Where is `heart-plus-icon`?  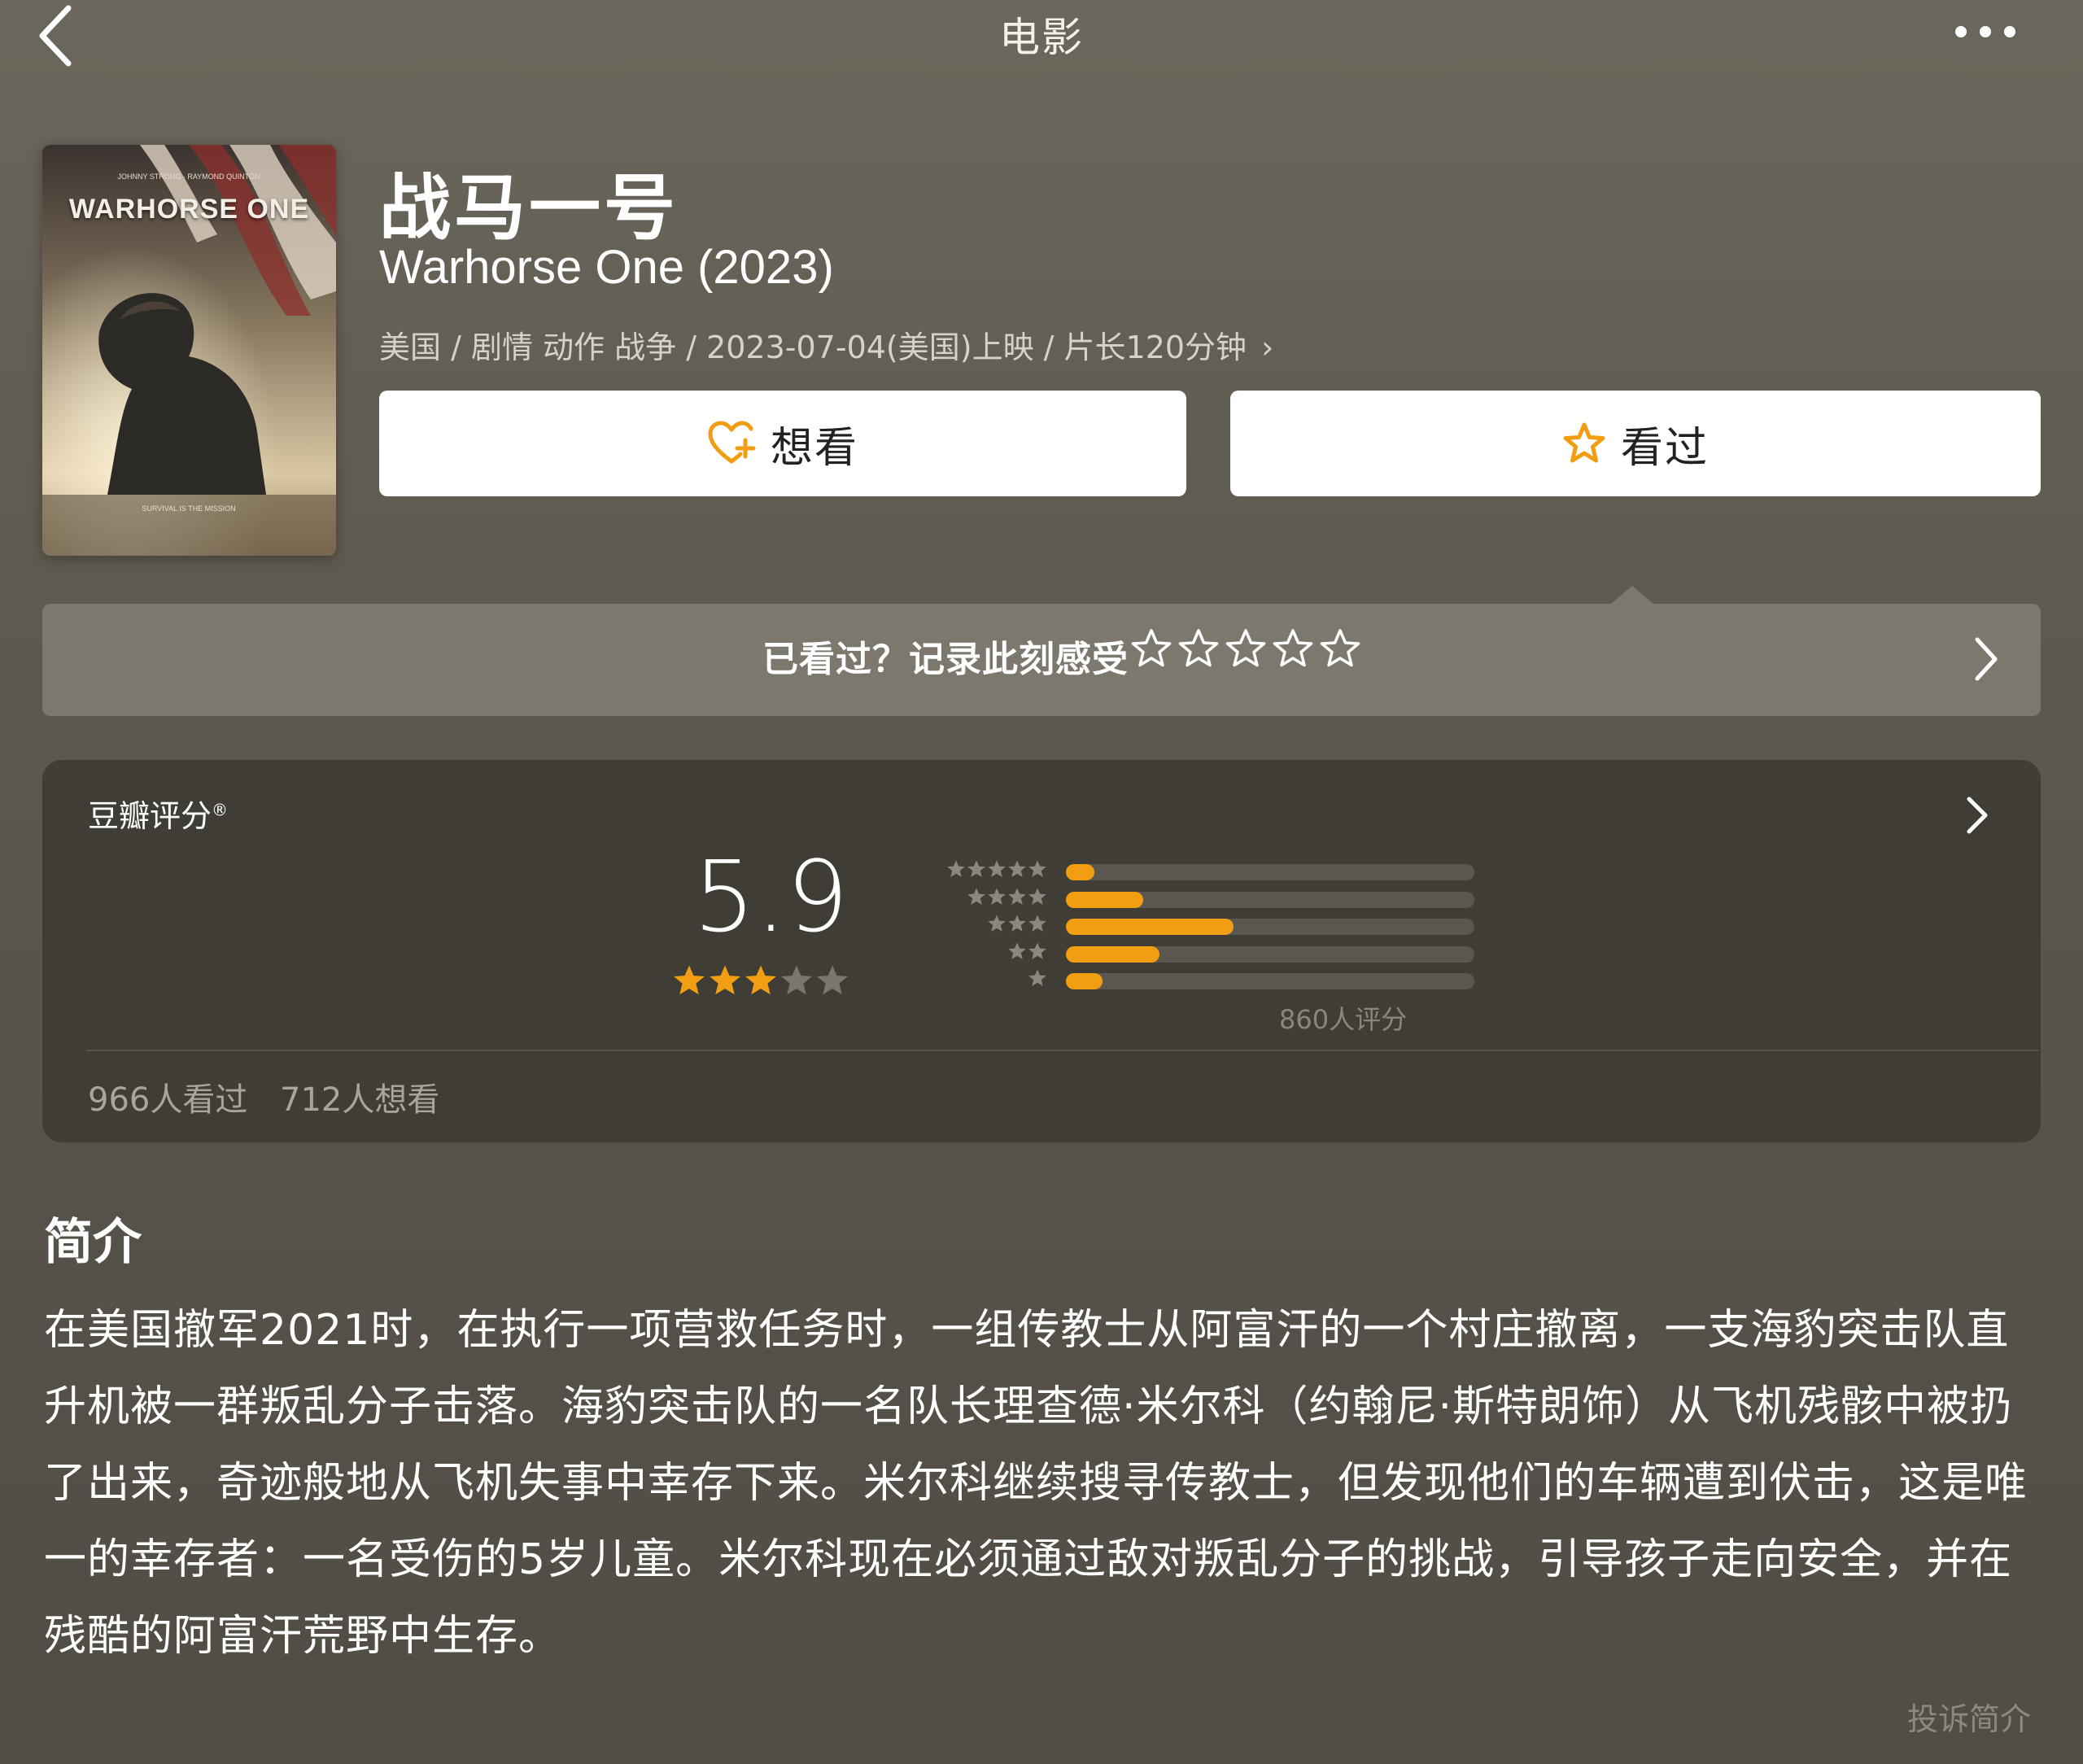 heart-plus-icon is located at coordinates (732, 442).